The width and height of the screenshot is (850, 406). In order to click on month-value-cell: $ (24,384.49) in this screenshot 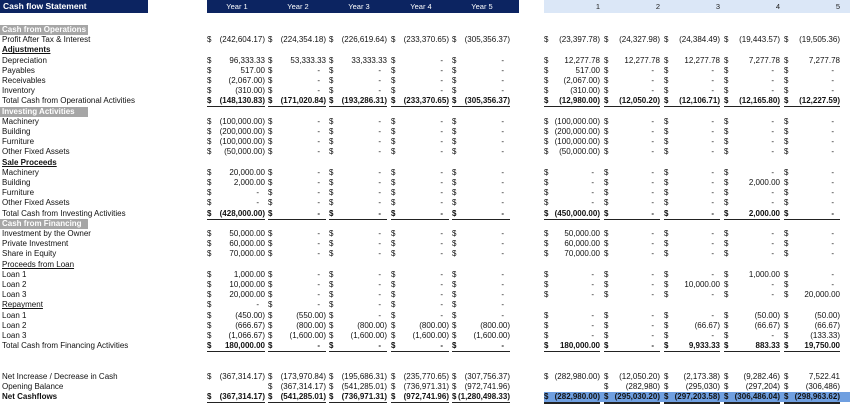, I will do `click(692, 40)`.